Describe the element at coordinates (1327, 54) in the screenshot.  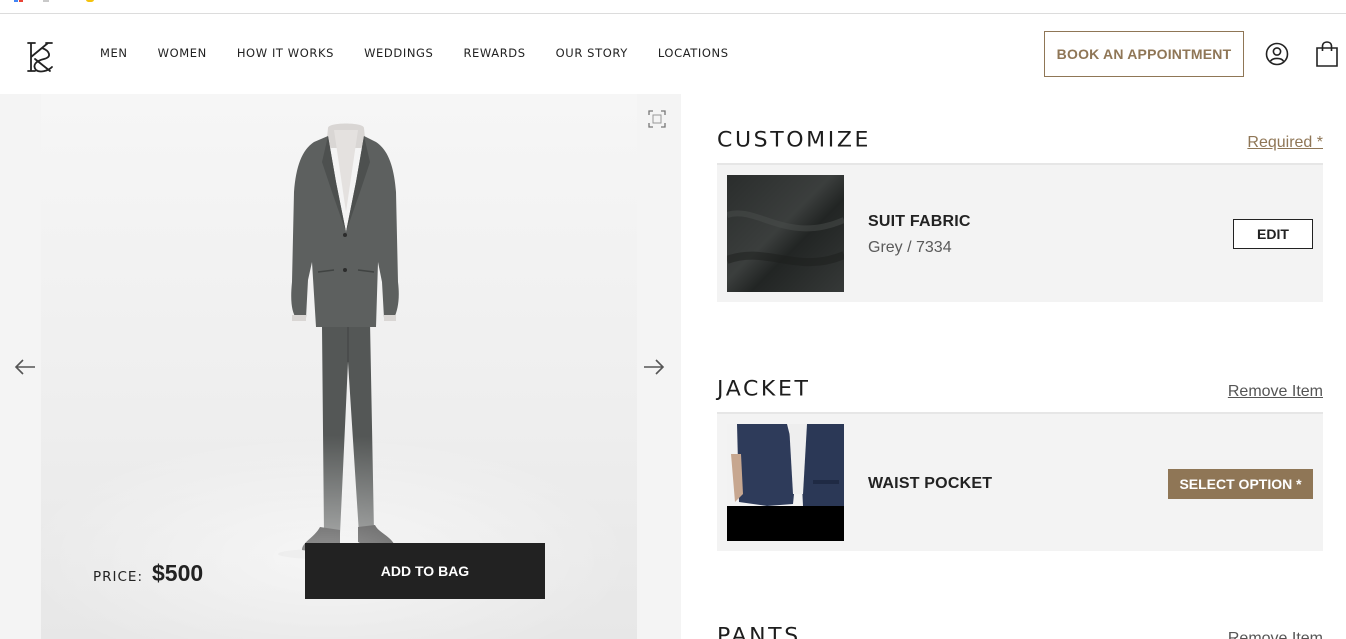
I see `shopping-bag-icon` at that location.